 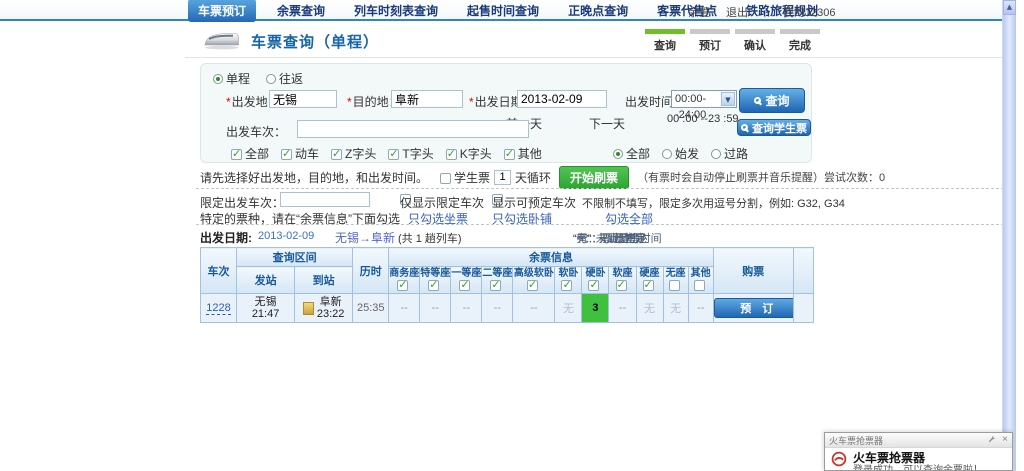 What do you see at coordinates (411, 153) in the screenshot?
I see `filter-t-train: T字头` at bounding box center [411, 153].